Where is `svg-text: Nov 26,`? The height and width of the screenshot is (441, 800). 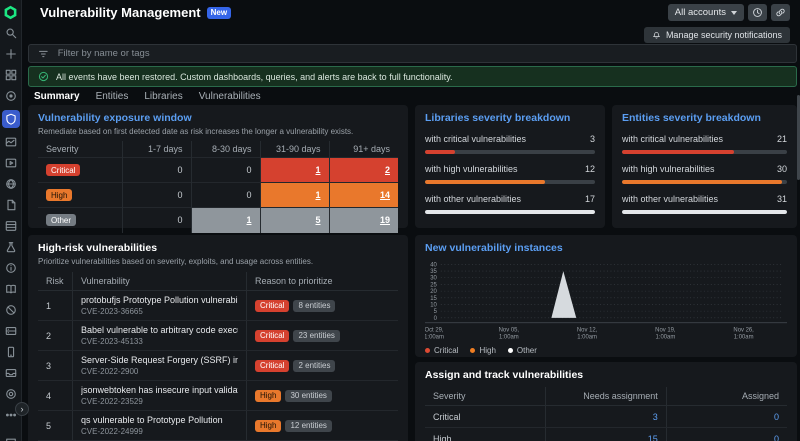
svg-text: Nov 26, is located at coordinates (743, 331).